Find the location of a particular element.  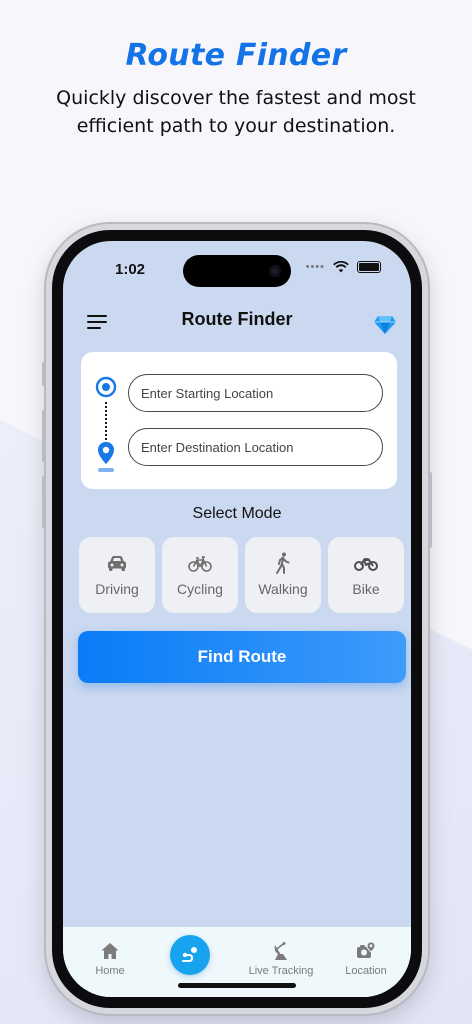

tab-label: Location is located at coordinates (366, 971).